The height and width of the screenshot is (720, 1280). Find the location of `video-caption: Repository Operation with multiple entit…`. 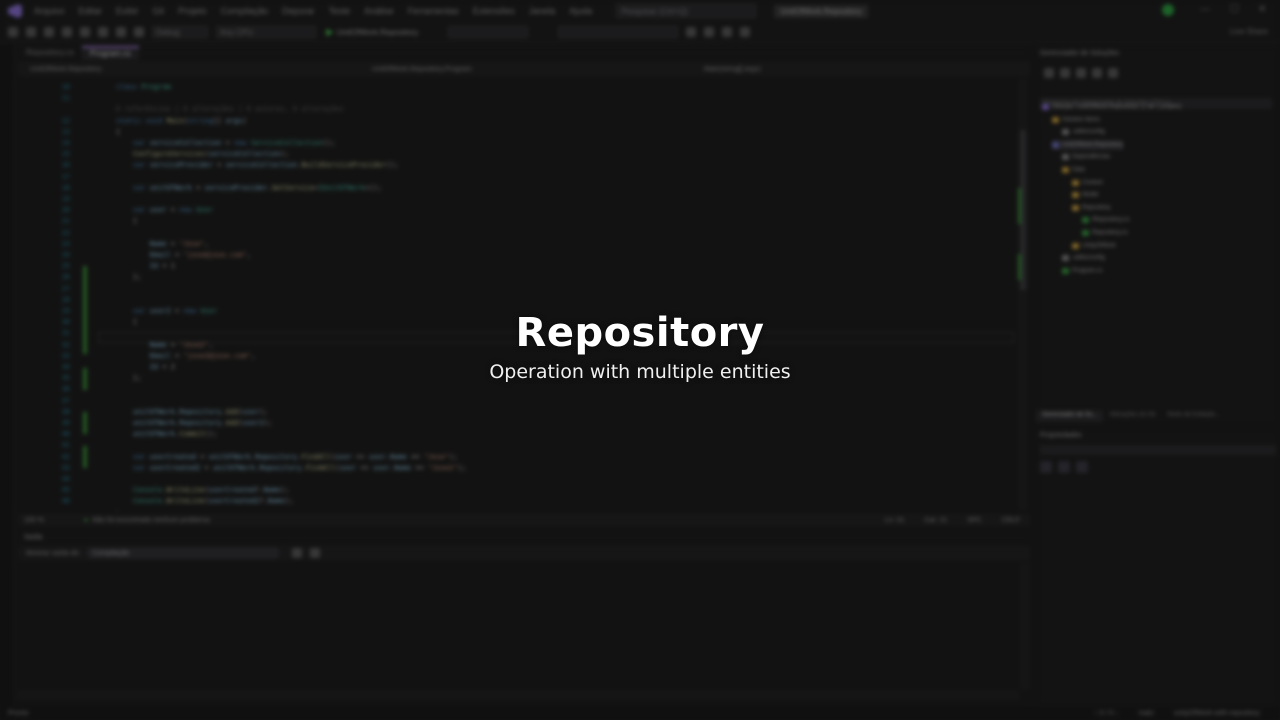

video-caption: Repository Operation with multiple entit… is located at coordinates (640, 345).